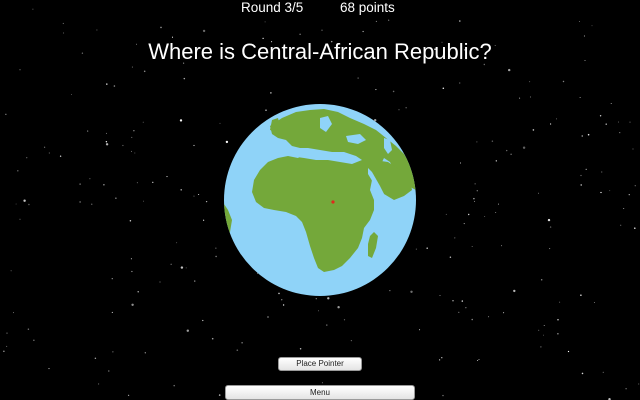 The width and height of the screenshot is (640, 400). Describe the element at coordinates (320, 200) in the screenshot. I see `globe-map` at that location.